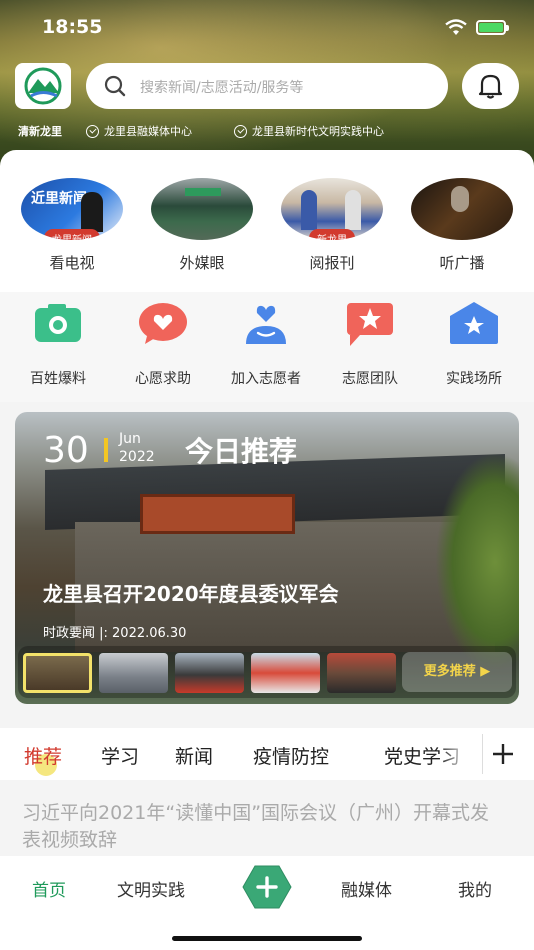 This screenshot has width=534, height=950. I want to click on service-label: 志愿团队, so click(370, 379).